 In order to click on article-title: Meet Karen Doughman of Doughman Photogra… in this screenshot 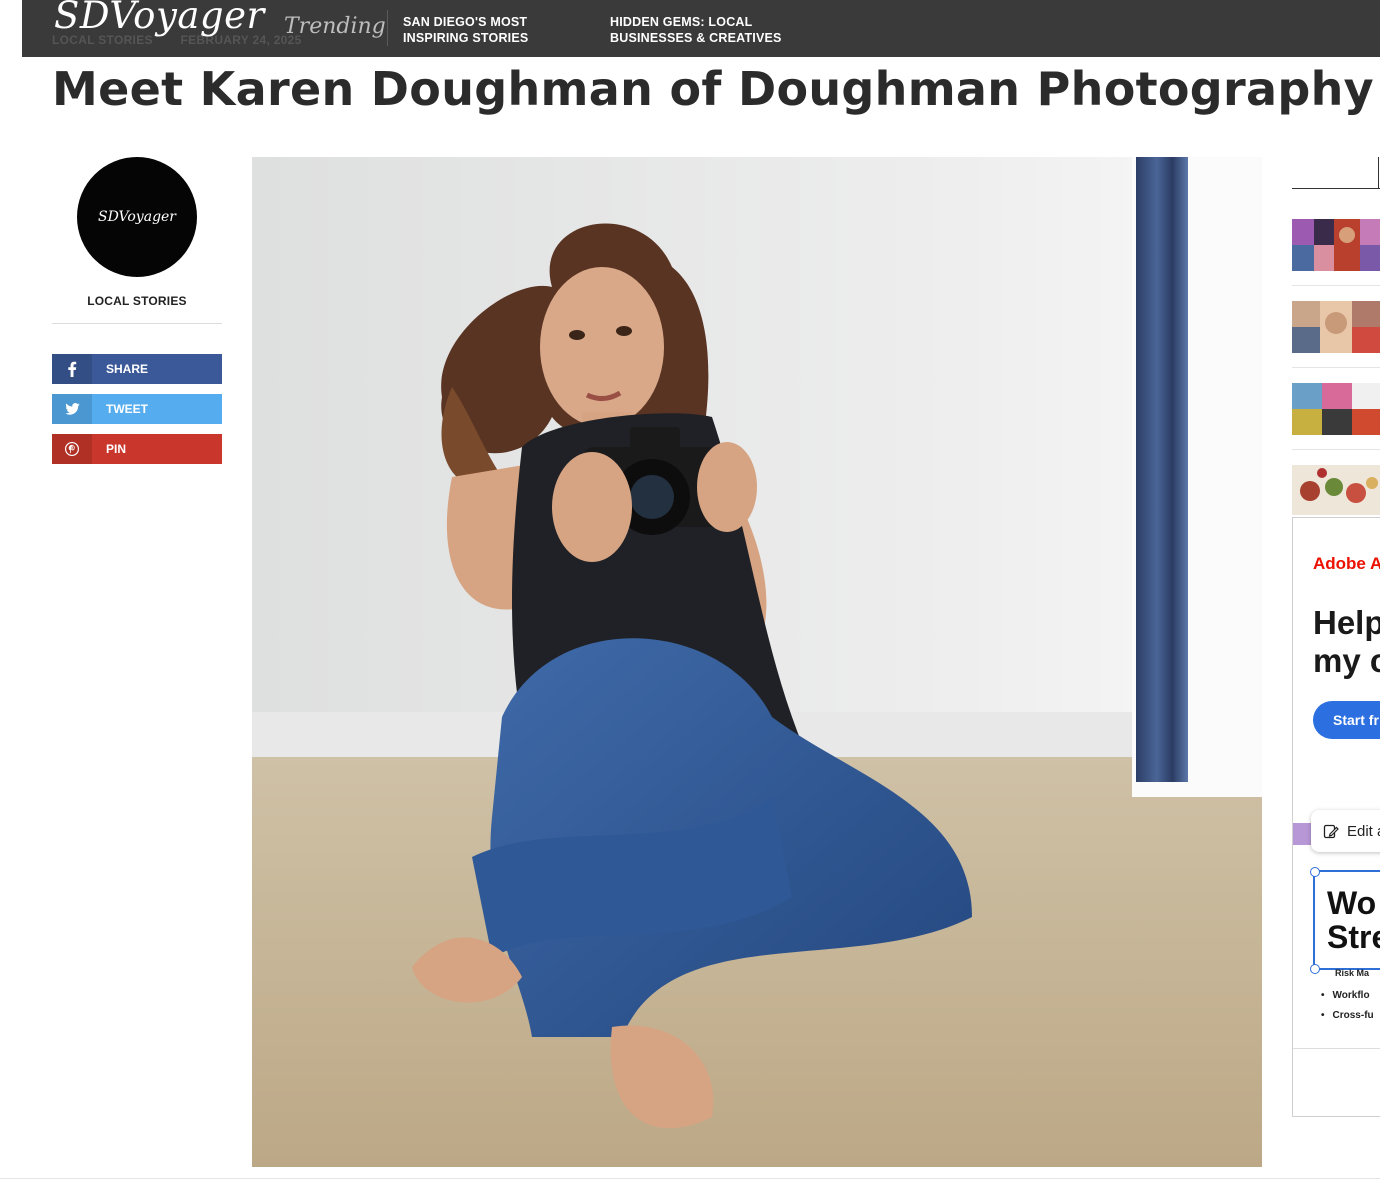, I will do `click(713, 89)`.